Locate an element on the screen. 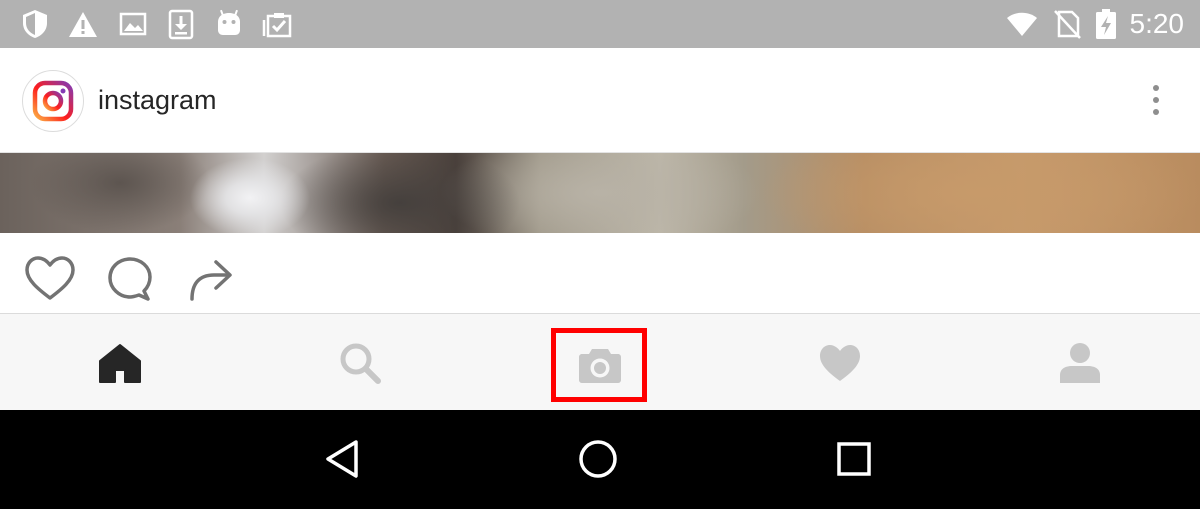 The height and width of the screenshot is (509, 1200). share-icon is located at coordinates (210, 279).